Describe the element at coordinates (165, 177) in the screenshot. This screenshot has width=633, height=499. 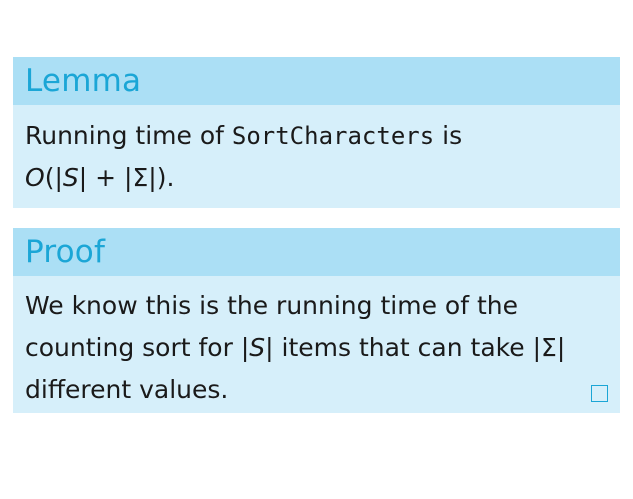
I see `formula-close: ).` at that location.